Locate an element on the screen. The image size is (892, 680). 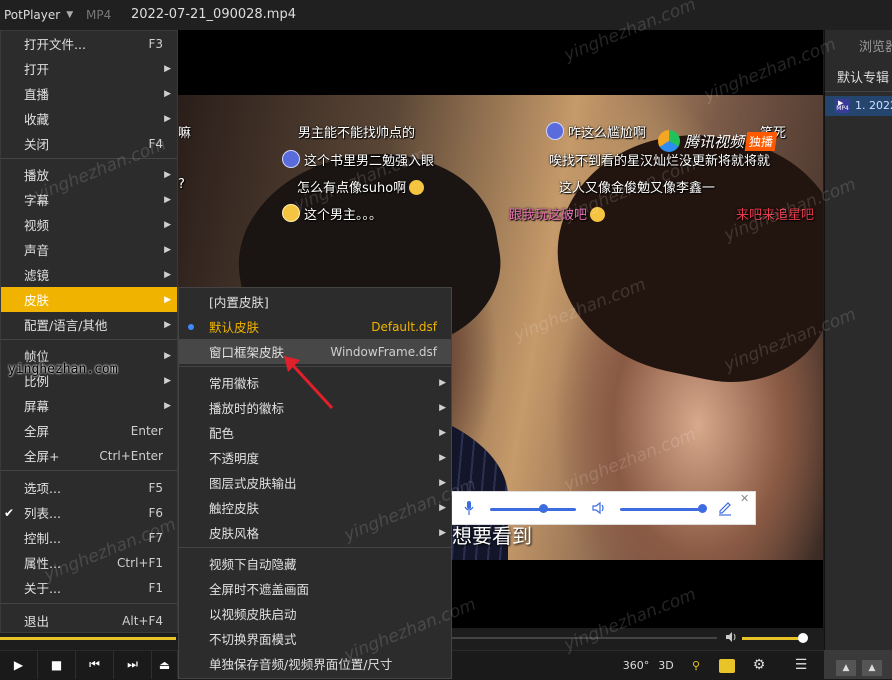
menu-item-about: 关于... F1 is located at coordinates (89, 587).